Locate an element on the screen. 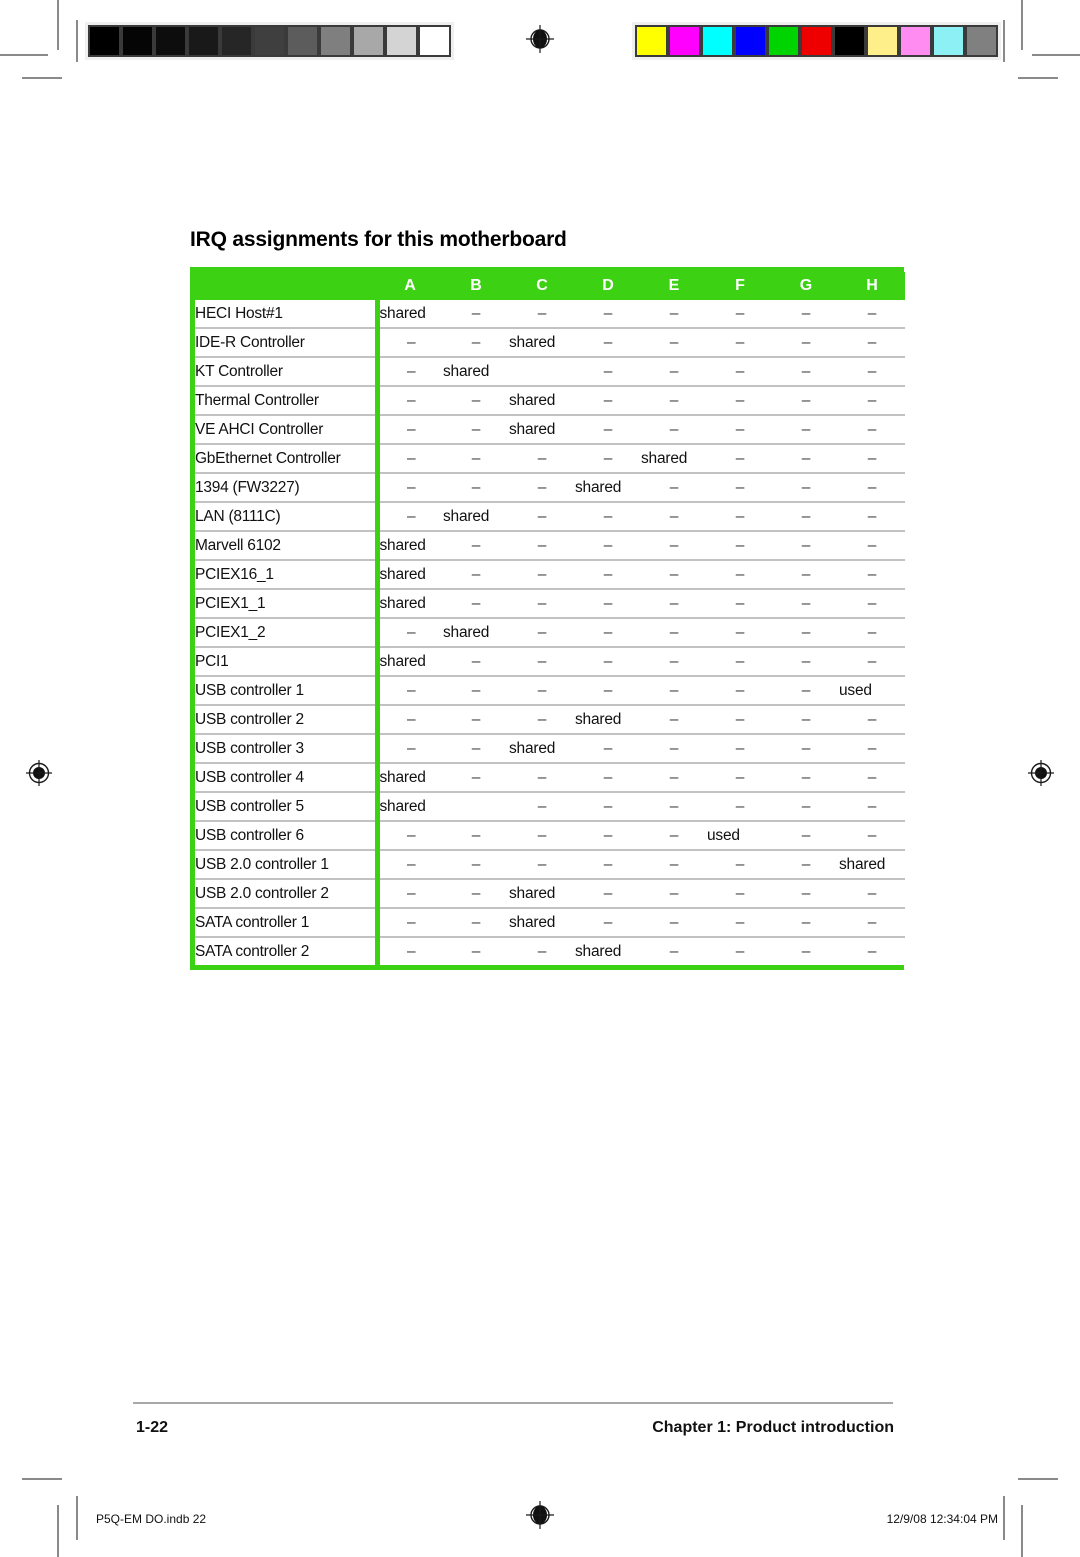 Image resolution: width=1080 pixels, height=1557 pixels. table-row: Thermal Controller – – shared – – – – – is located at coordinates (550, 400).